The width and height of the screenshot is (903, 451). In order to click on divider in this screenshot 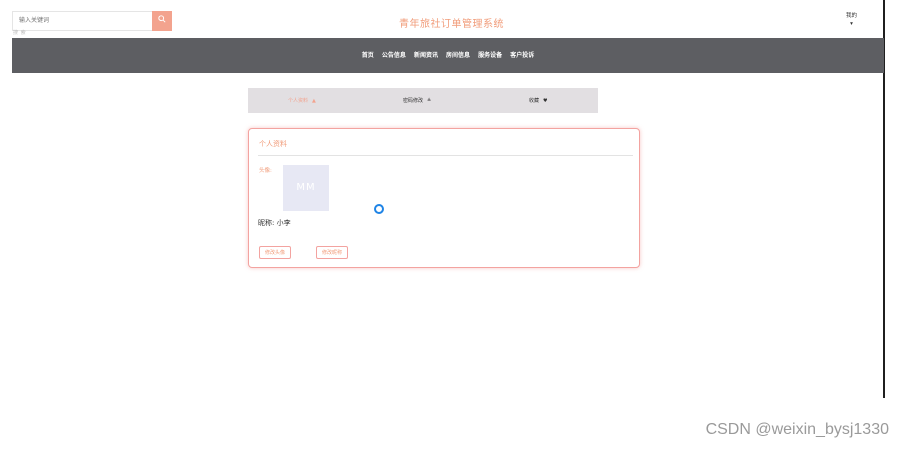, I will do `click(445, 155)`.